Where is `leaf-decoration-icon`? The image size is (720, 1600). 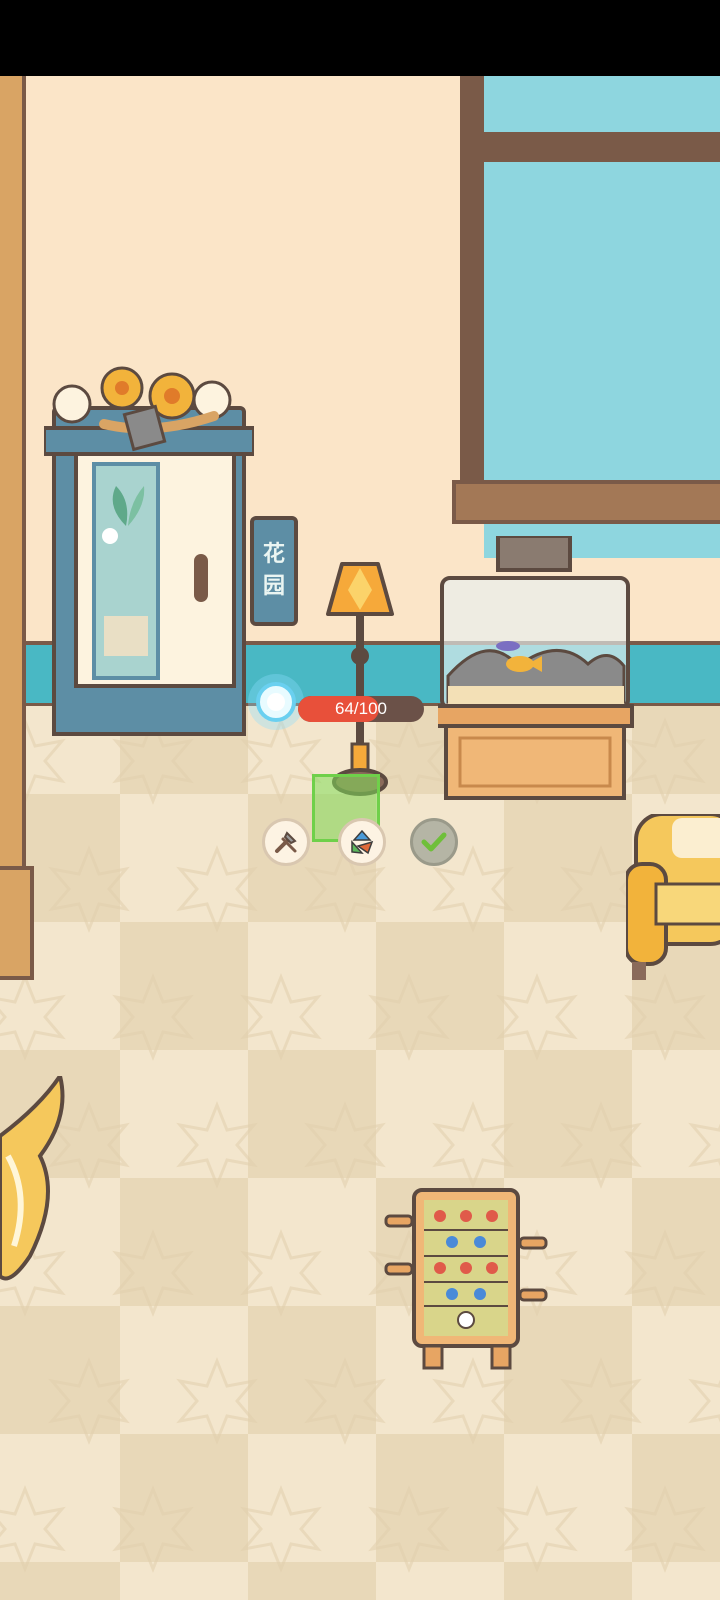
leaf-decoration-icon is located at coordinates (125, 571).